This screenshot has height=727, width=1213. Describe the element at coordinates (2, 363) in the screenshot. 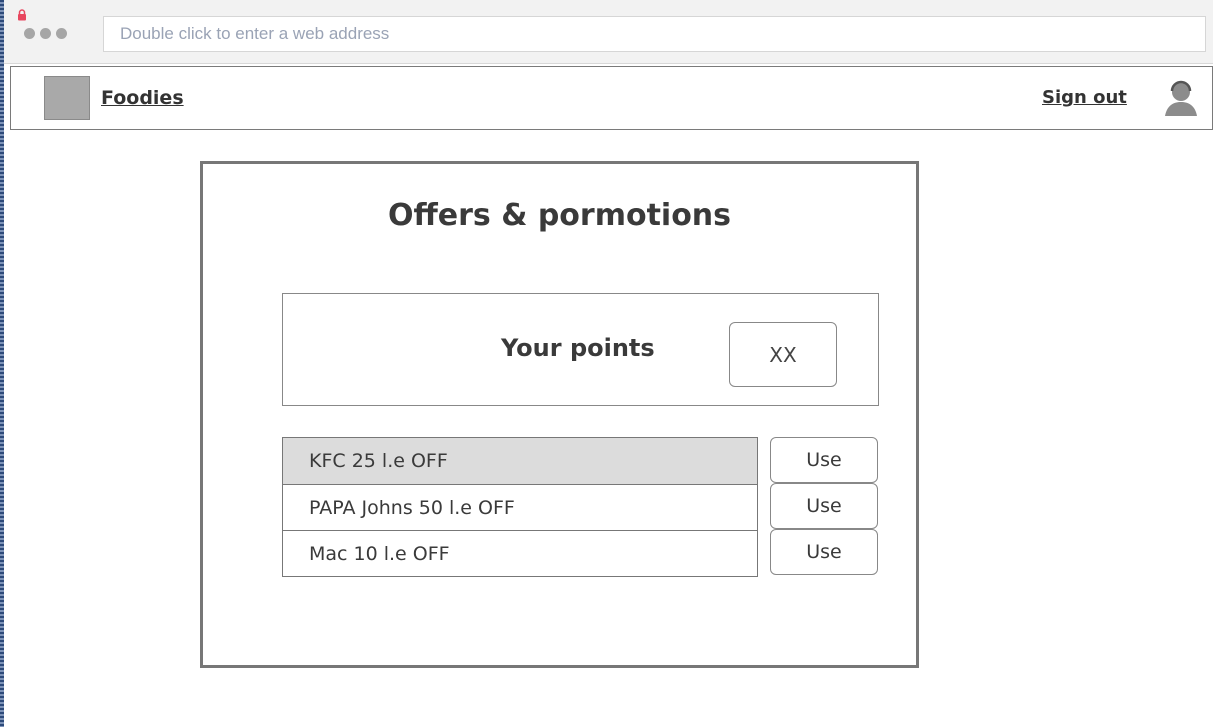

I see `window-frame-edge` at that location.